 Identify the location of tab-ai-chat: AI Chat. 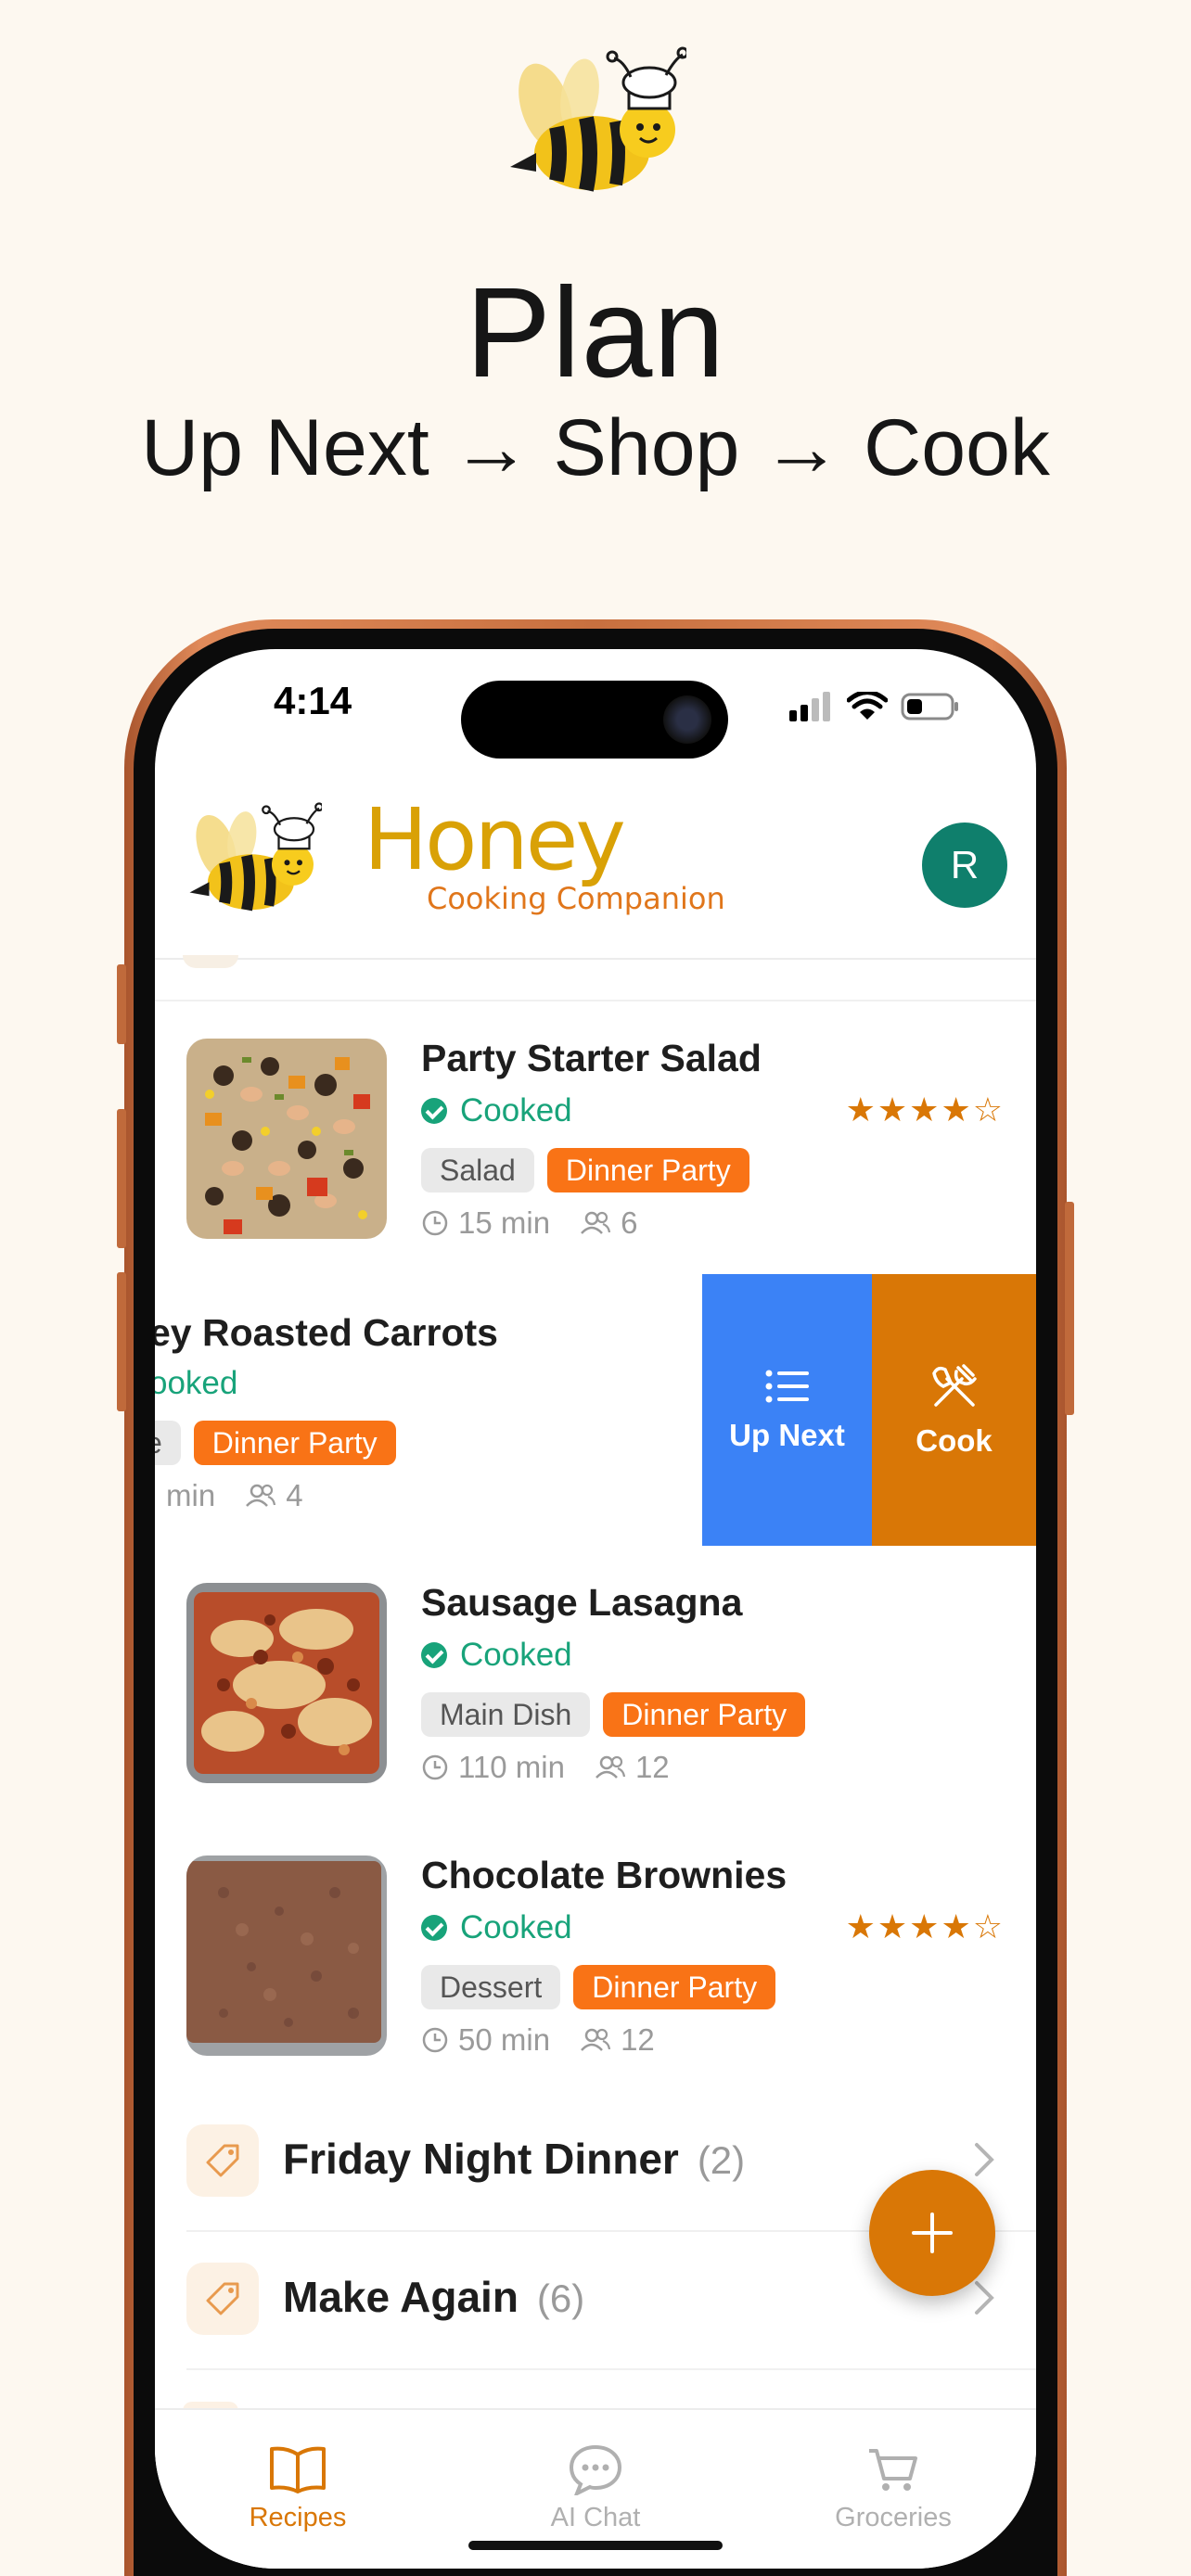
(595, 2486).